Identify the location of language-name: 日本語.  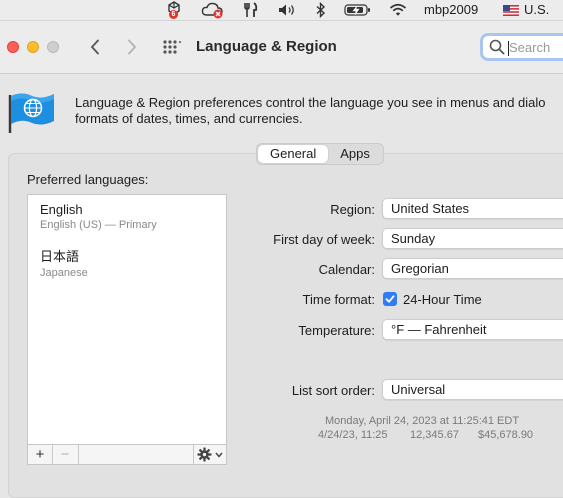
(60, 256).